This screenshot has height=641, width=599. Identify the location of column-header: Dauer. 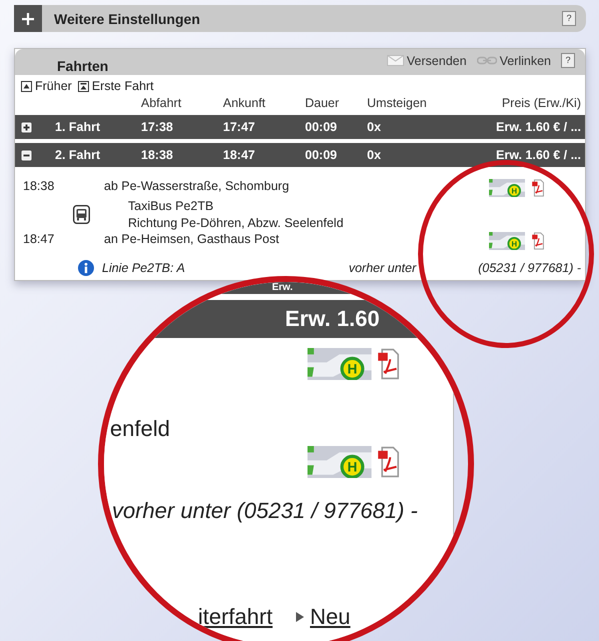
(322, 103).